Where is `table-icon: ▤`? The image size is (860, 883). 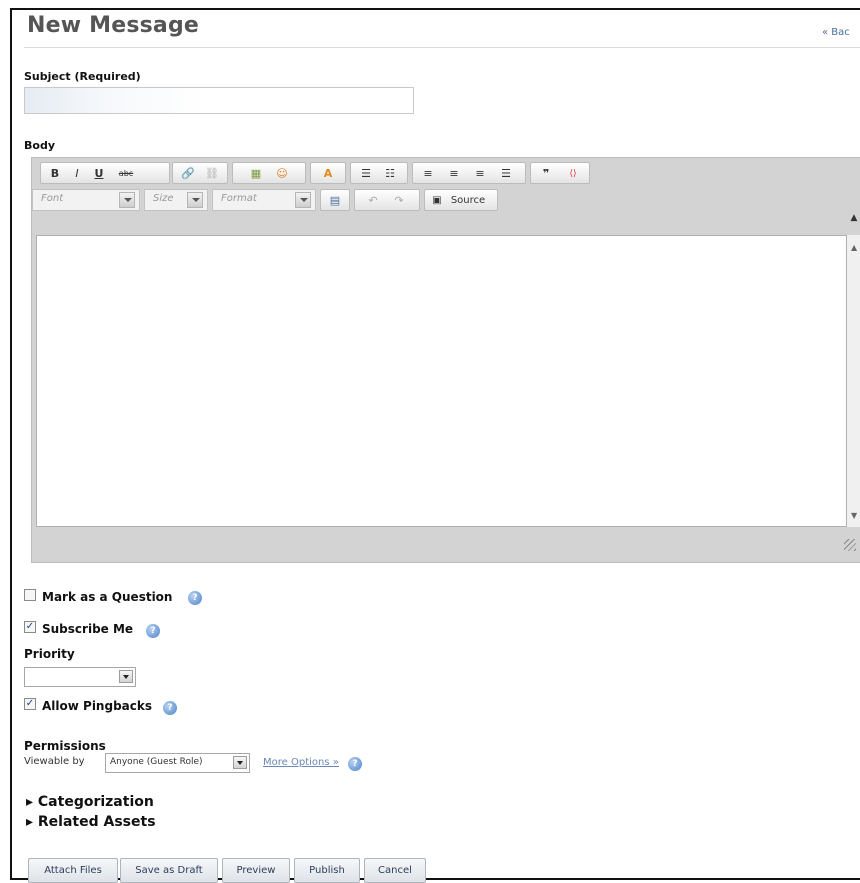 table-icon: ▤ is located at coordinates (335, 201).